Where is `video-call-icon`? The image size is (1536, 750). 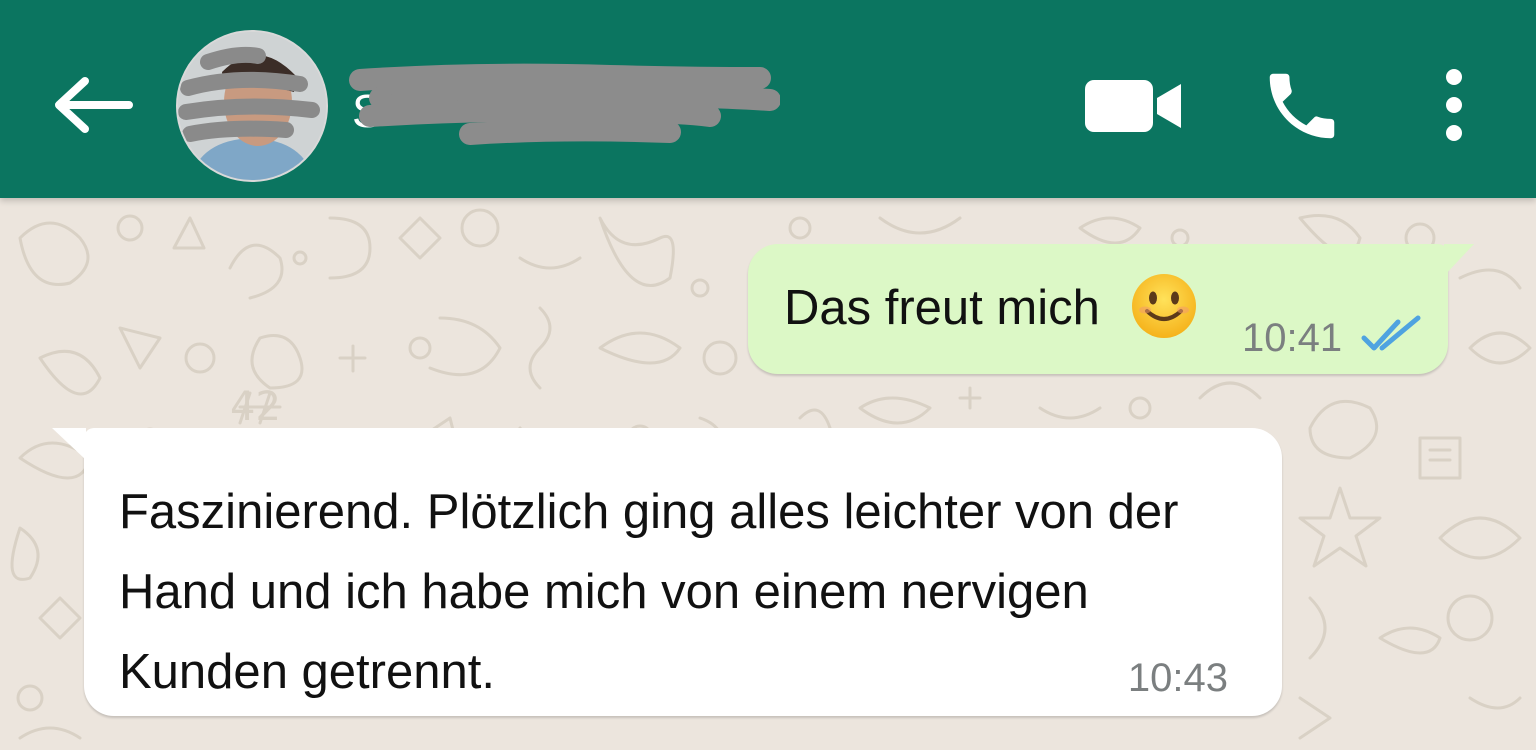
video-call-icon is located at coordinates (1133, 106).